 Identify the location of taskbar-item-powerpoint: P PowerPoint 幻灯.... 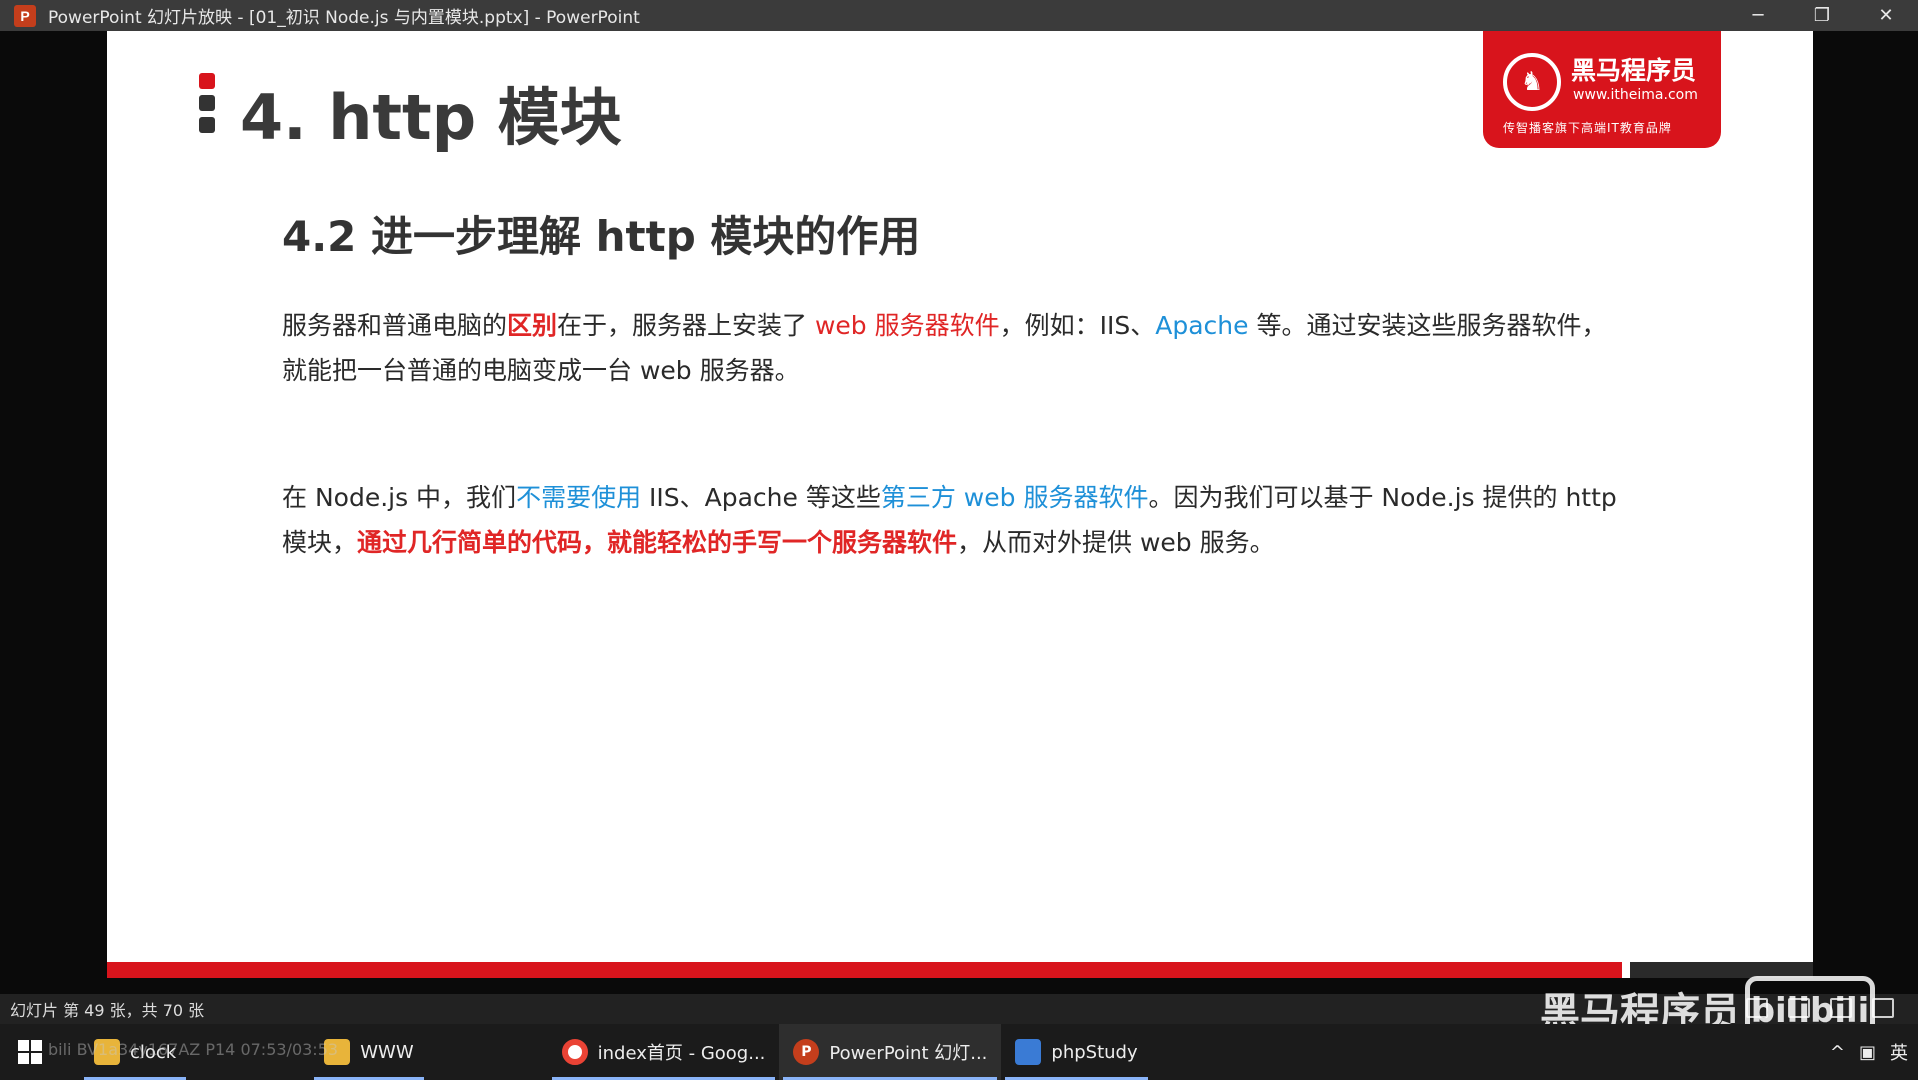
(890, 1052).